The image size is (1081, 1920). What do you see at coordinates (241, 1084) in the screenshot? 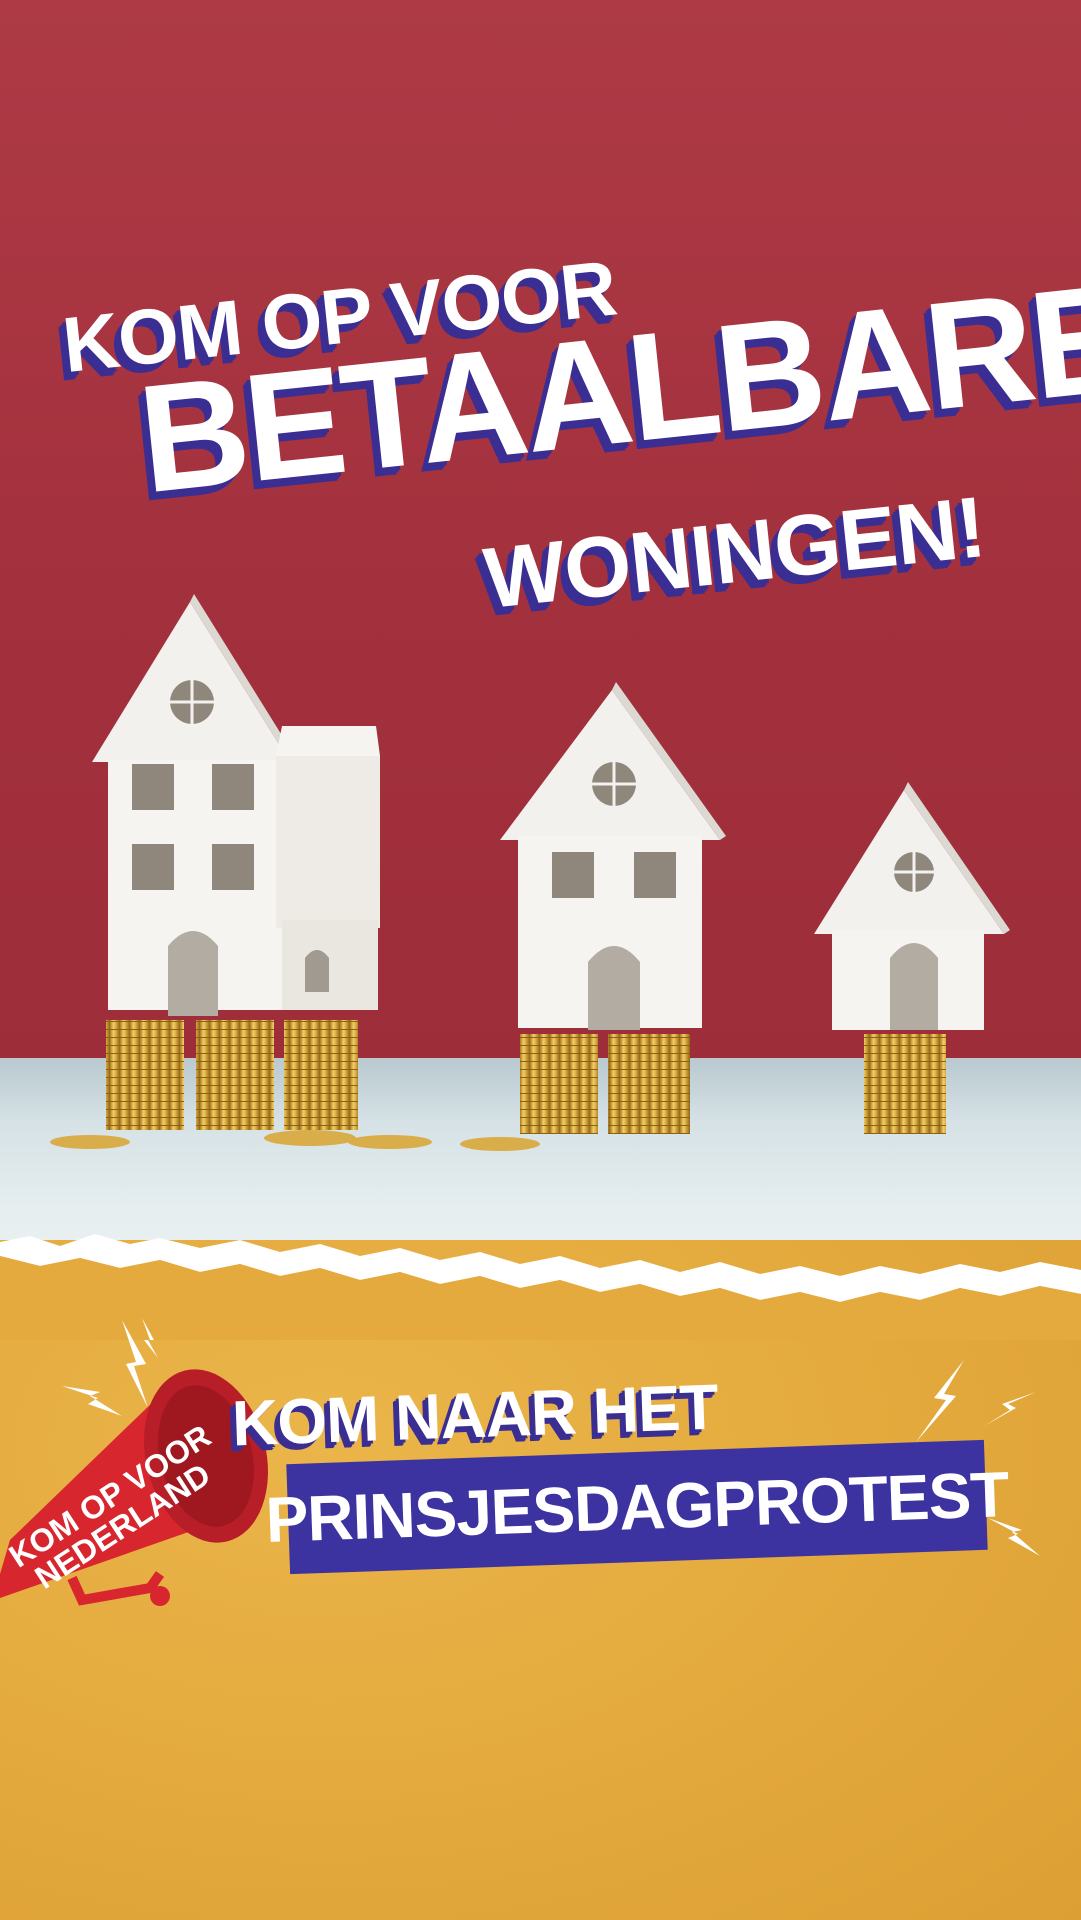
I see `coin-stack-icon-large` at bounding box center [241, 1084].